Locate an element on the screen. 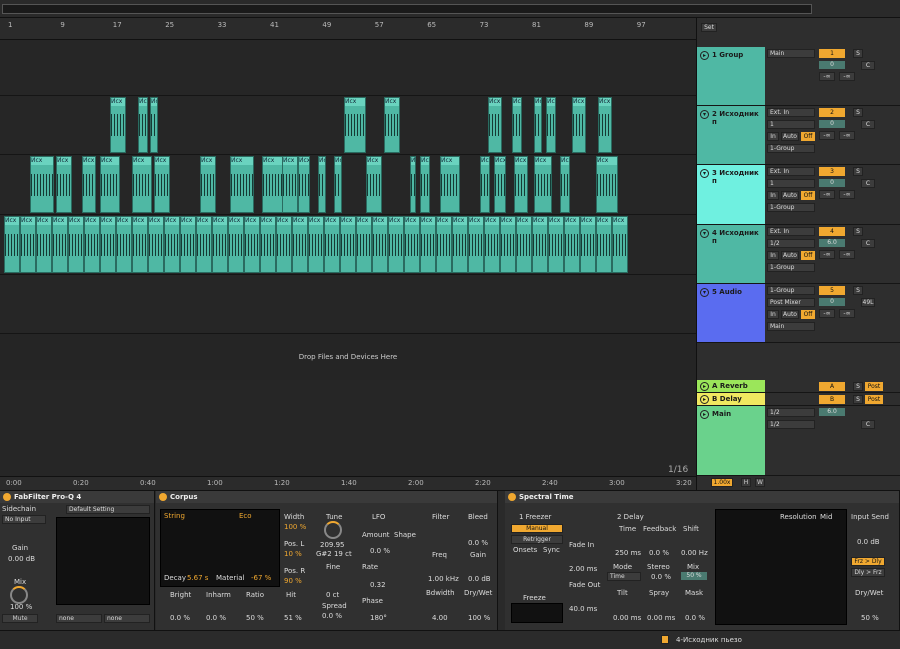 This screenshot has width=900, height=649. tune-knob is located at coordinates (333, 530).